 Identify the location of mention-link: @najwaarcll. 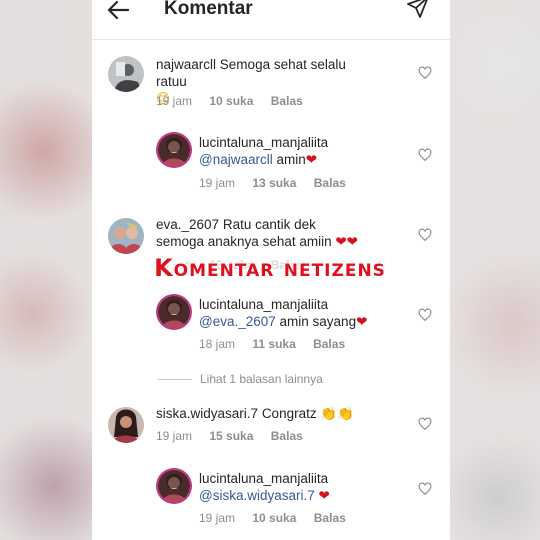
(236, 159).